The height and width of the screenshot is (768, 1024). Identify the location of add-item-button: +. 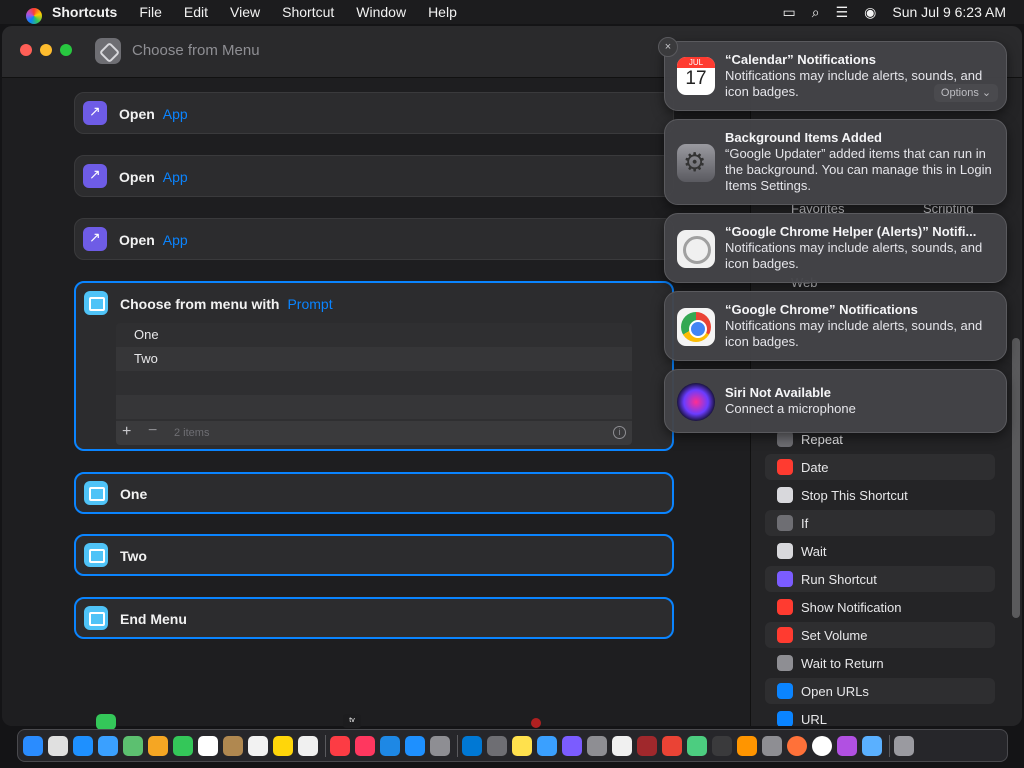
(126, 432).